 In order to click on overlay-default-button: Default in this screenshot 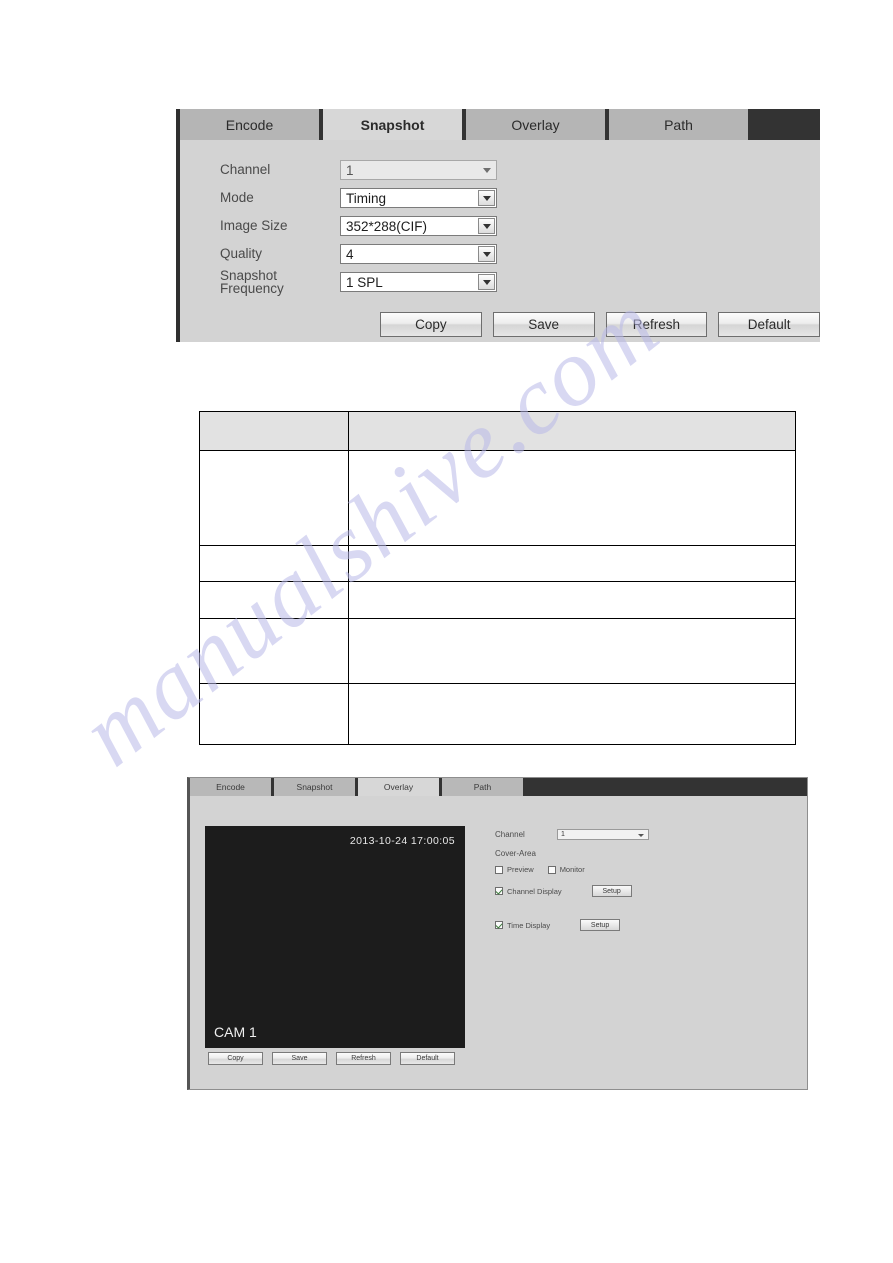, I will do `click(427, 1058)`.